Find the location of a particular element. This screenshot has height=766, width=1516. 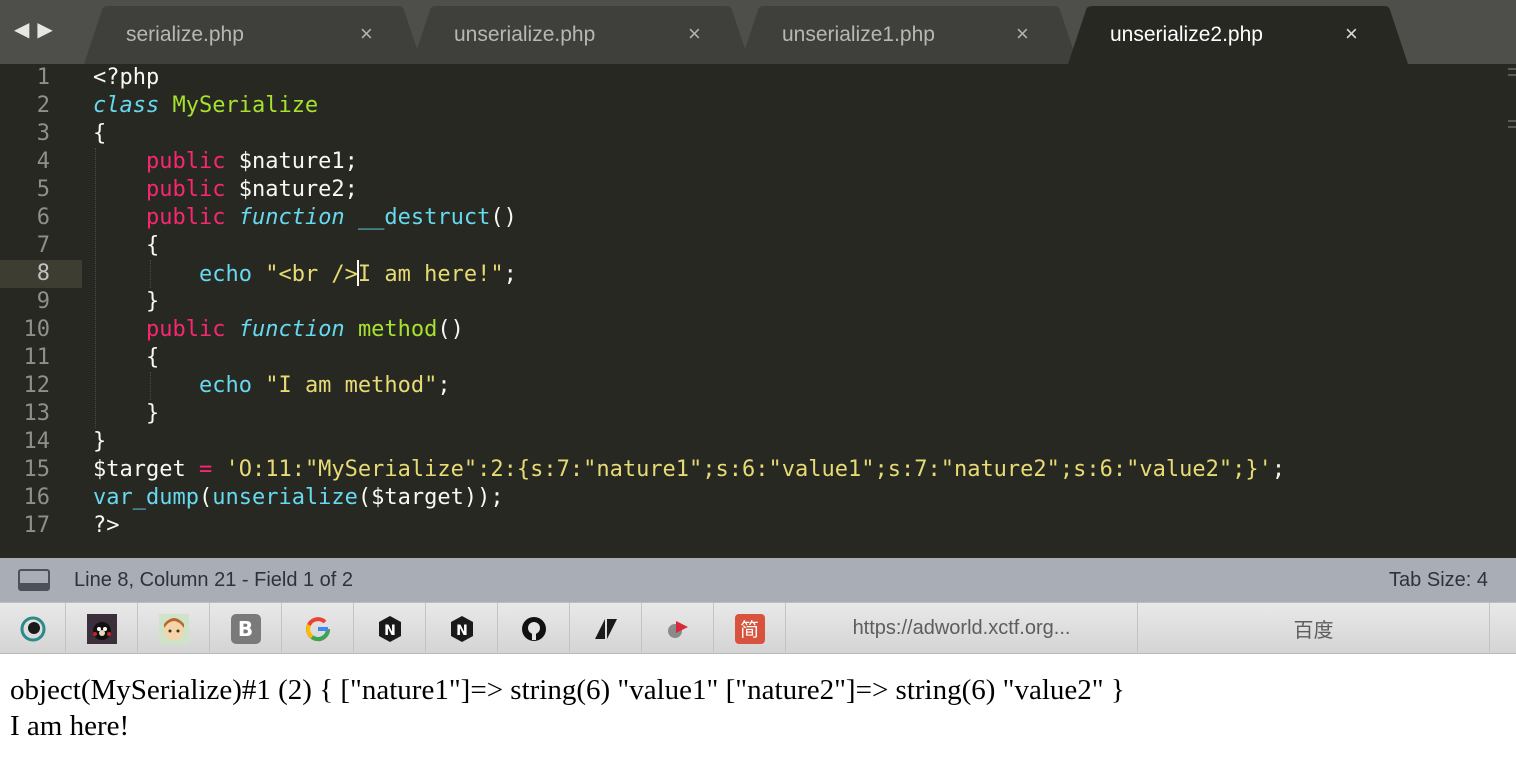

code-token: { is located at coordinates (126, 245).